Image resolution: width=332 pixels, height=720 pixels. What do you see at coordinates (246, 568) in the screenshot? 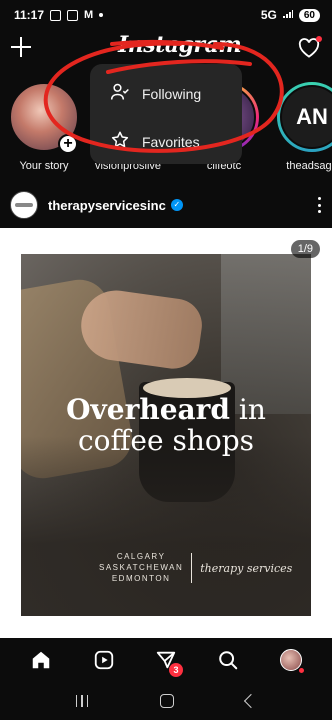
I see `brand-script: therapy services` at bounding box center [246, 568].